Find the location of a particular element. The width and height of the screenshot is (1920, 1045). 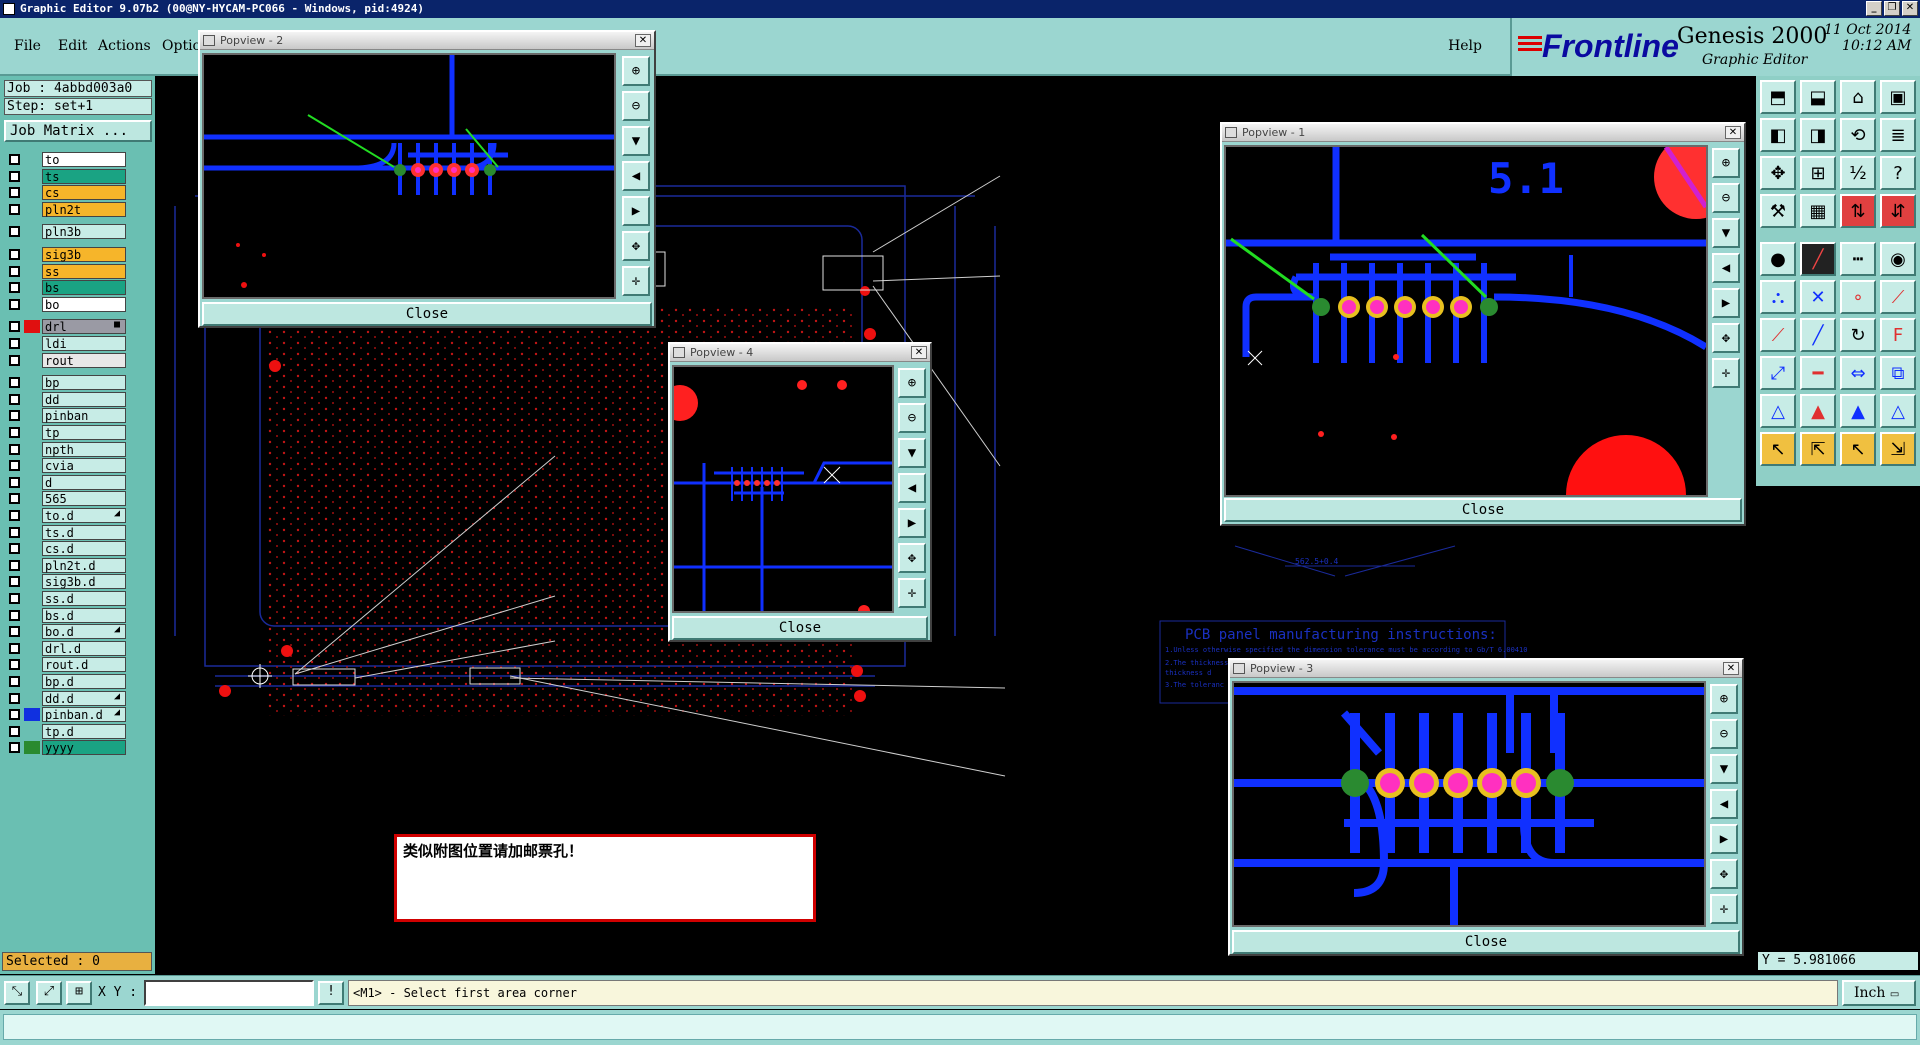

triangle-fill-icon: ▲ is located at coordinates (1858, 411).